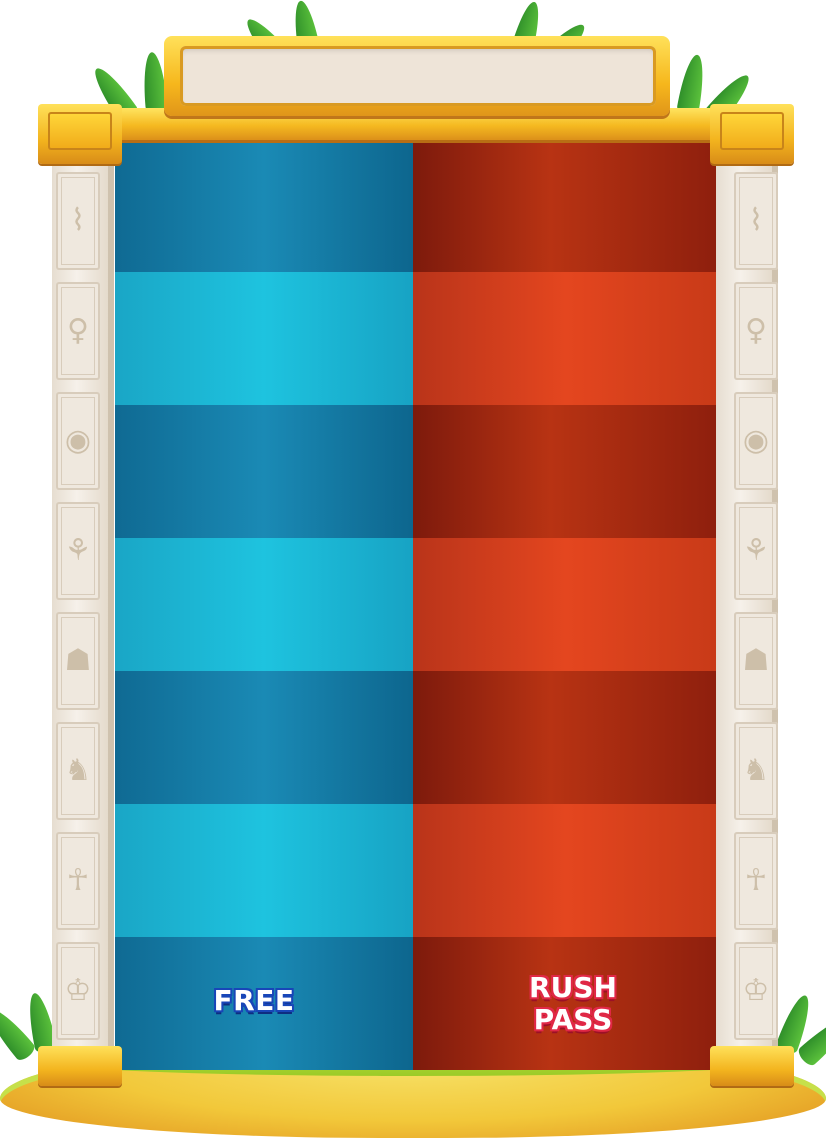 The width and height of the screenshot is (826, 1138). I want to click on free-label: FREE, so click(254, 1000).